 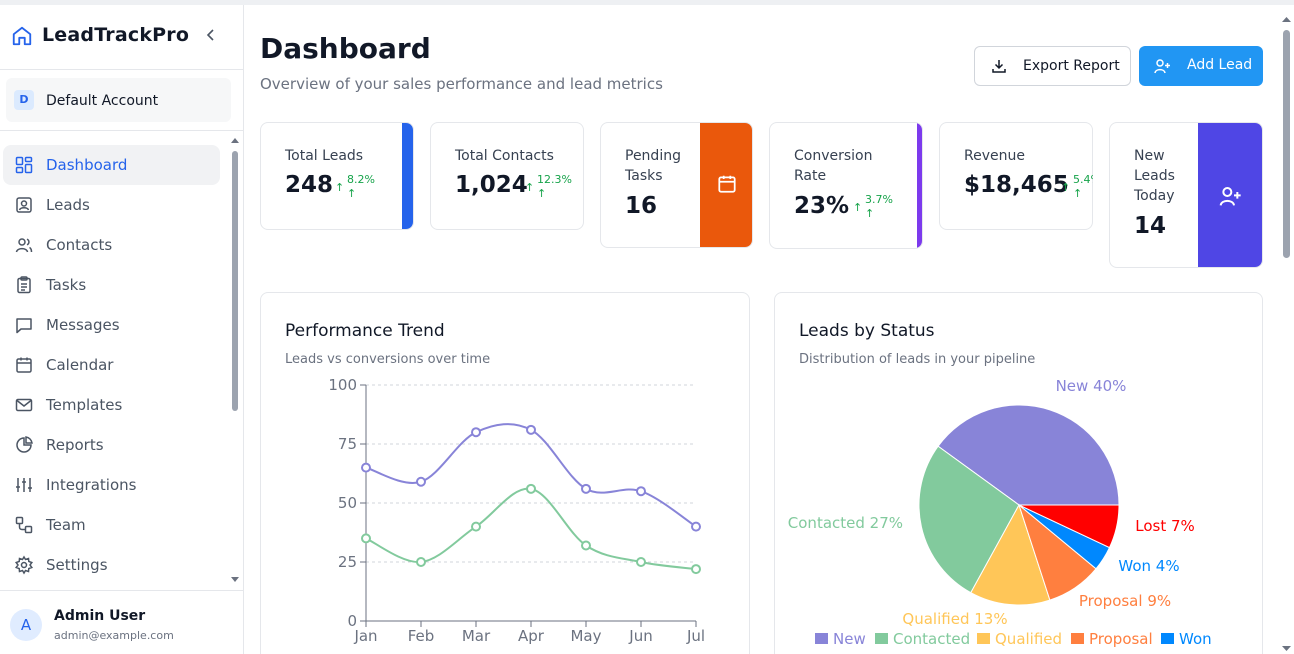 What do you see at coordinates (324, 156) in the screenshot?
I see `stat-label: Total Leads` at bounding box center [324, 156].